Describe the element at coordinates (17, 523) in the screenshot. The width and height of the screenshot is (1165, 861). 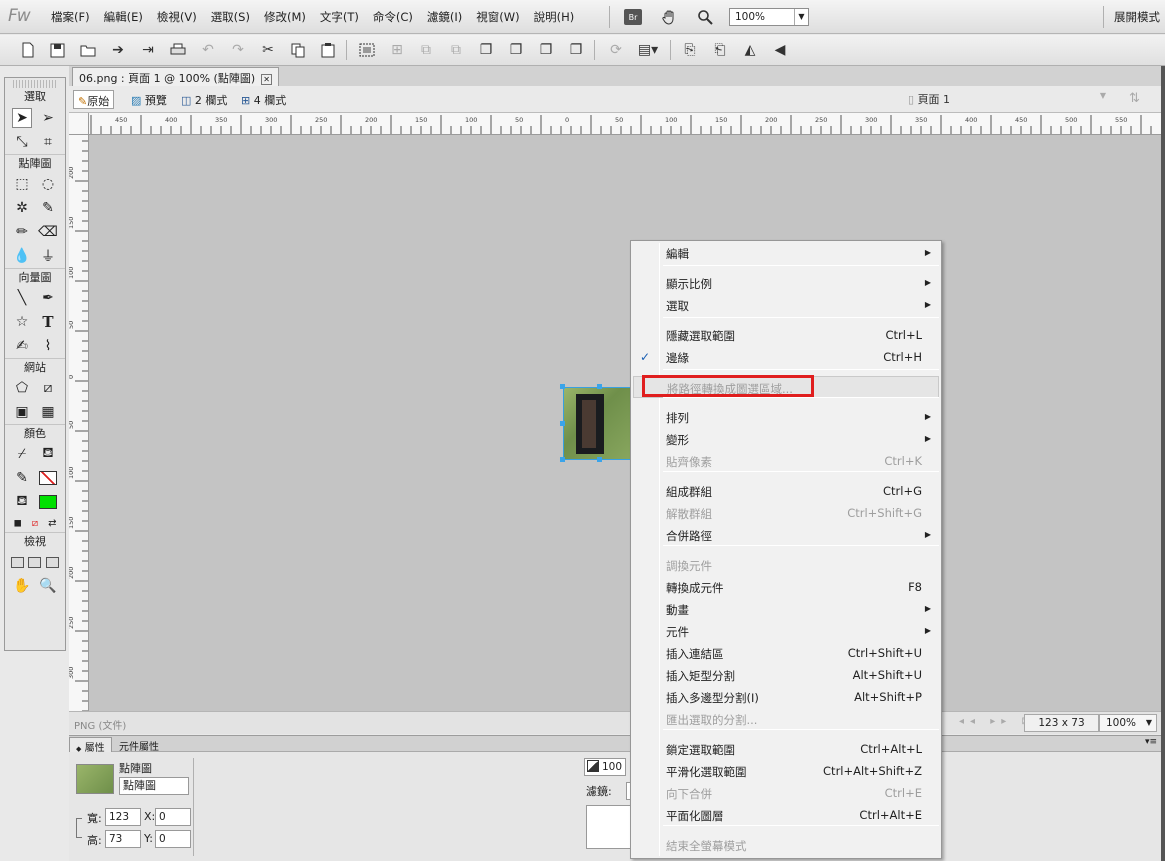
I see `default-colors-icon: ◼` at that location.